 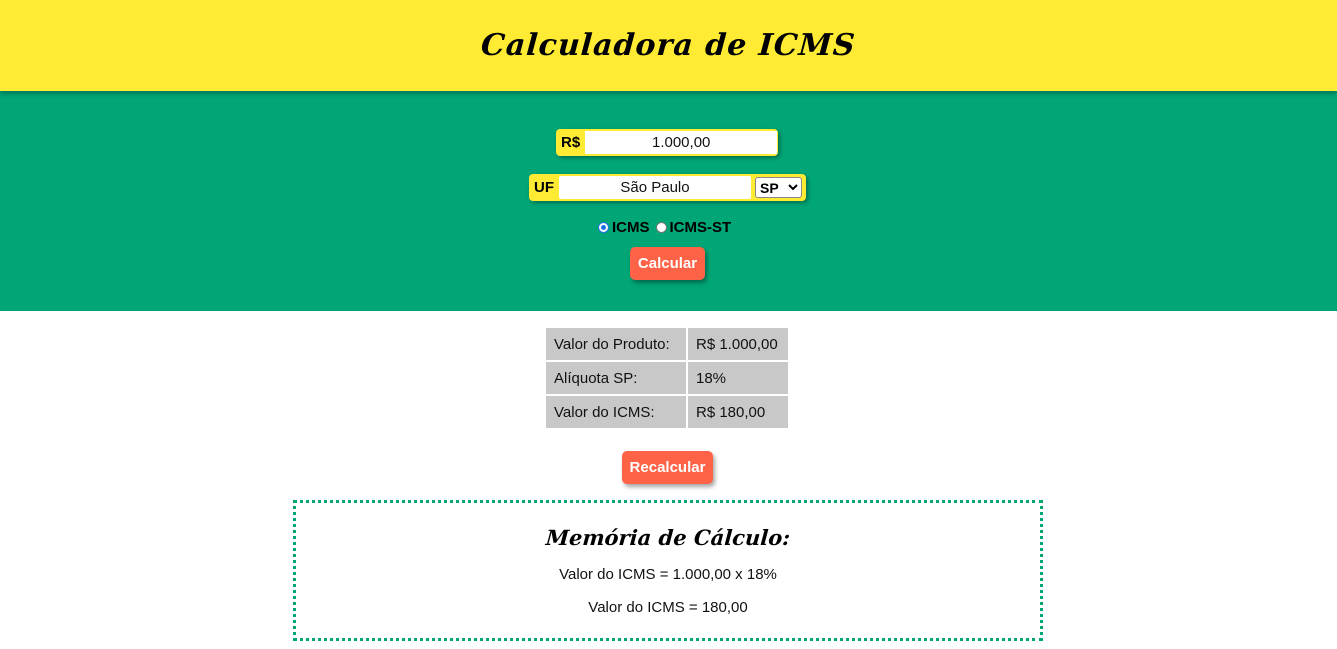 I want to click on product-value-group: R$, so click(x=667, y=142).